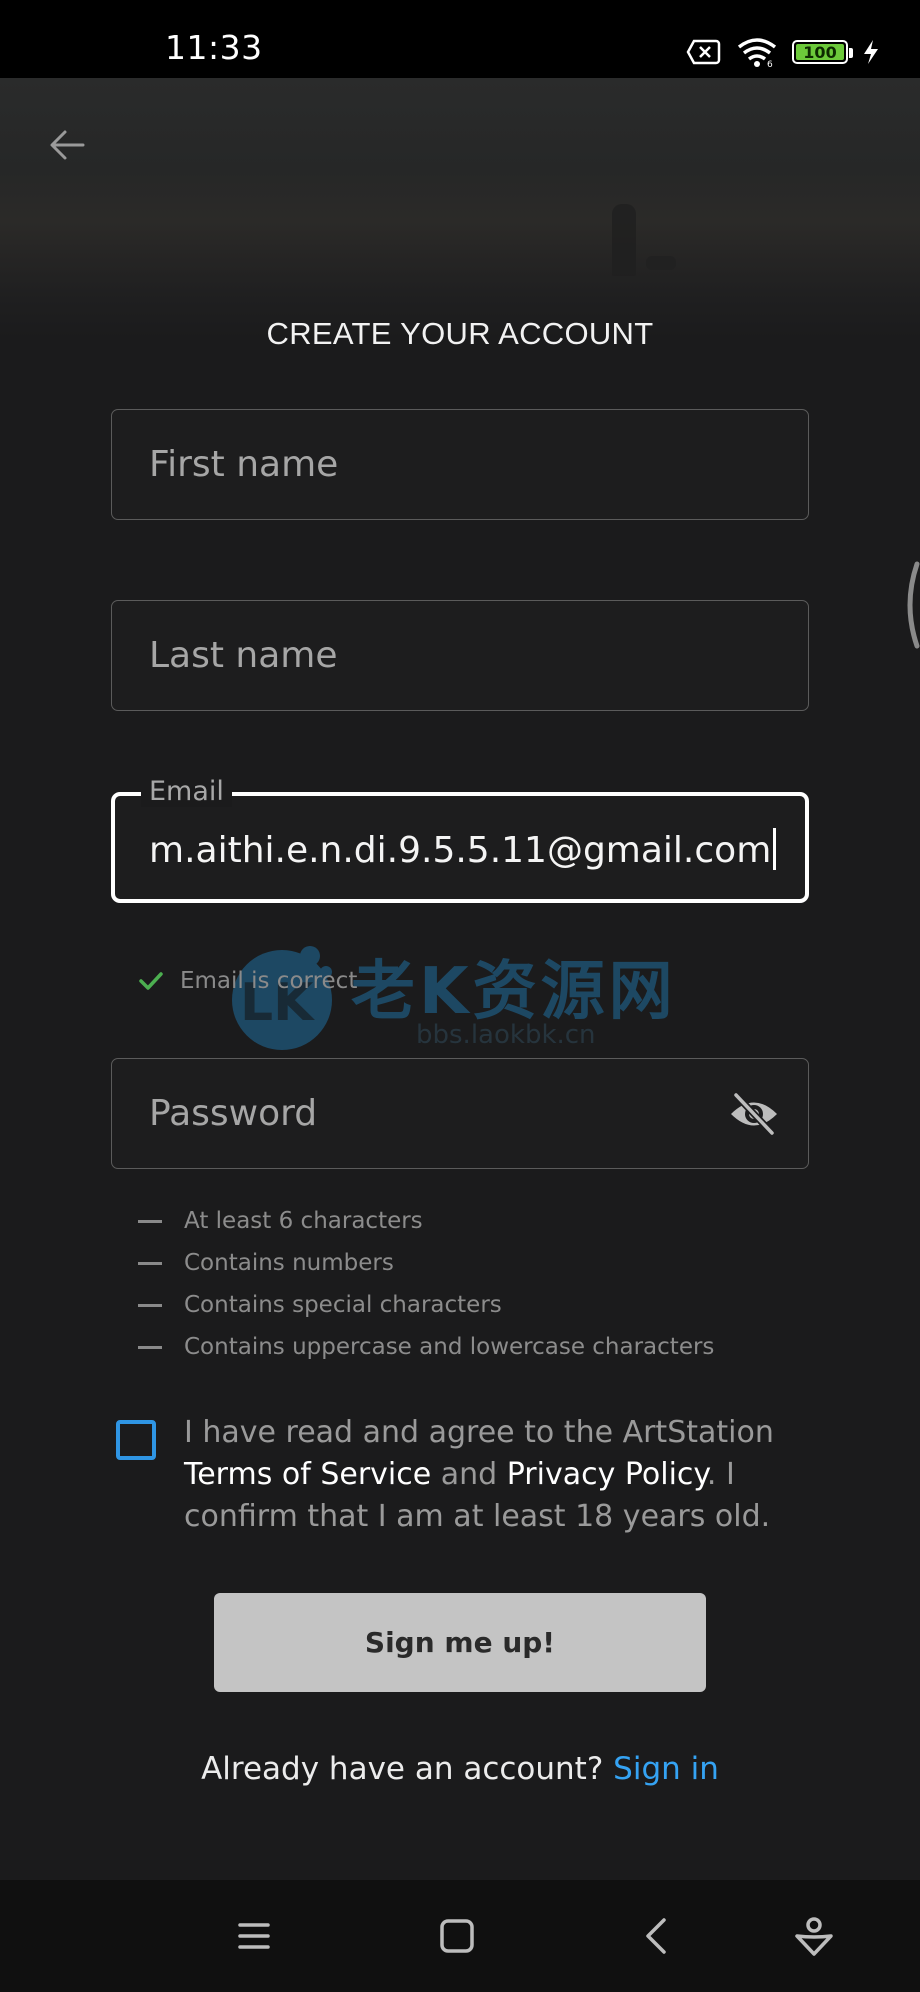  Describe the element at coordinates (460, 39) in the screenshot. I see `status-bar: 11:33 6 100` at that location.